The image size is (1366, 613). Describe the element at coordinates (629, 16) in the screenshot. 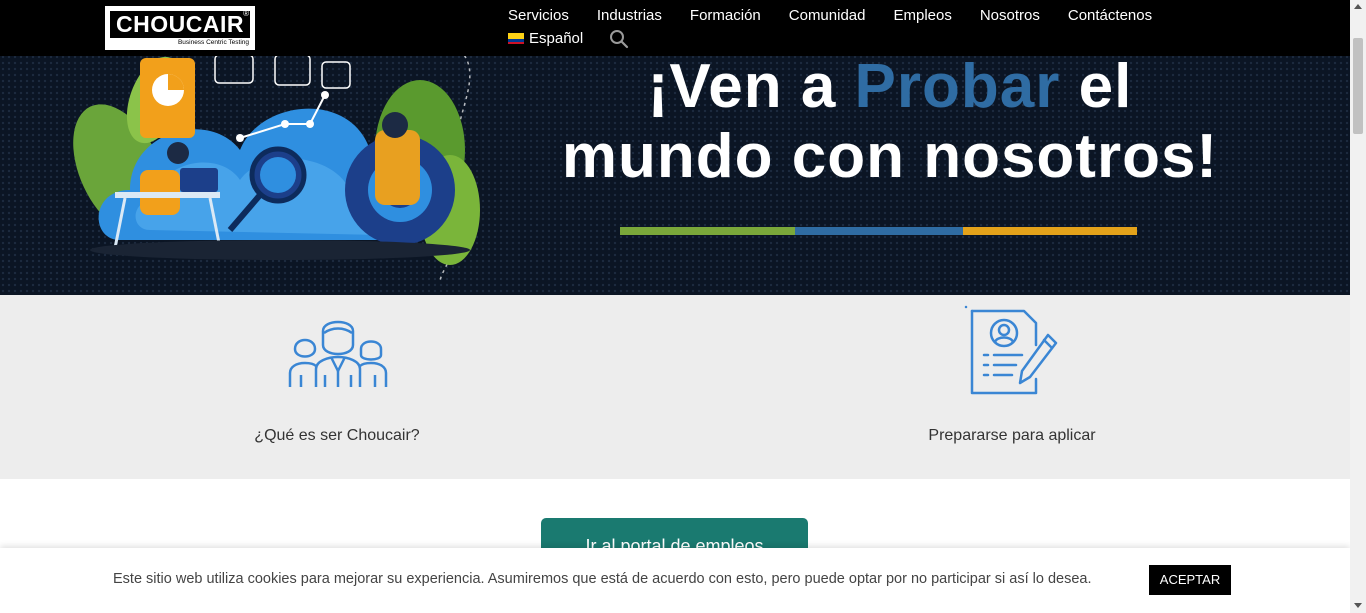

I see `nav-item-industrias: Industrias` at that location.